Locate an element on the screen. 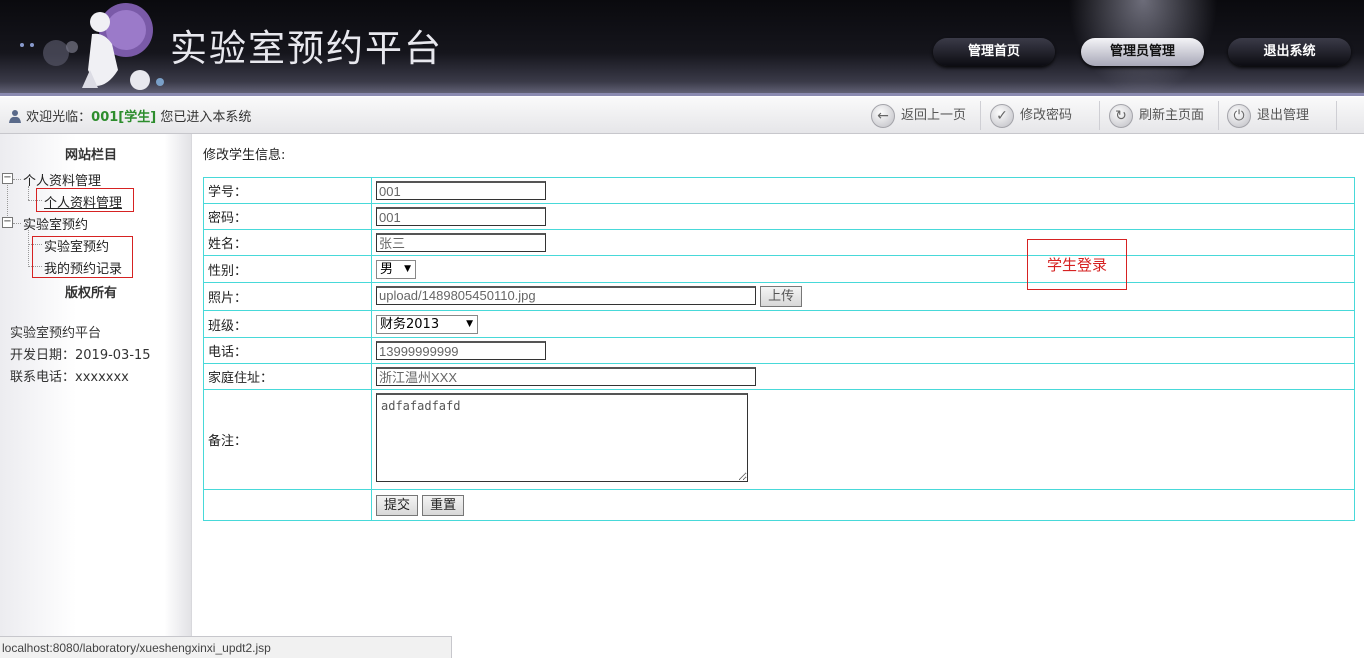 The height and width of the screenshot is (659, 1364). remarks-label: 备注： is located at coordinates (287, 439).